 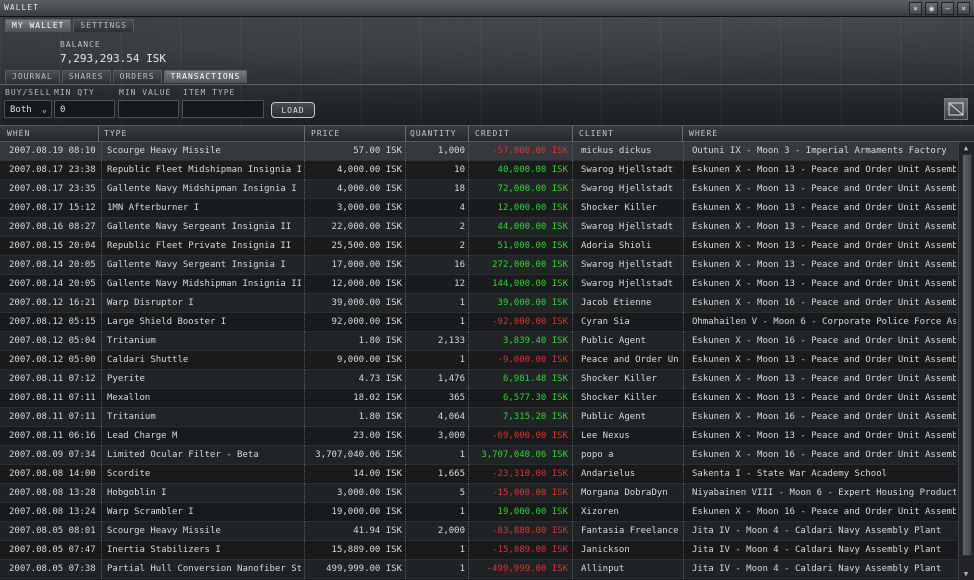 I want to click on load-button: LOAD, so click(x=293, y=110).